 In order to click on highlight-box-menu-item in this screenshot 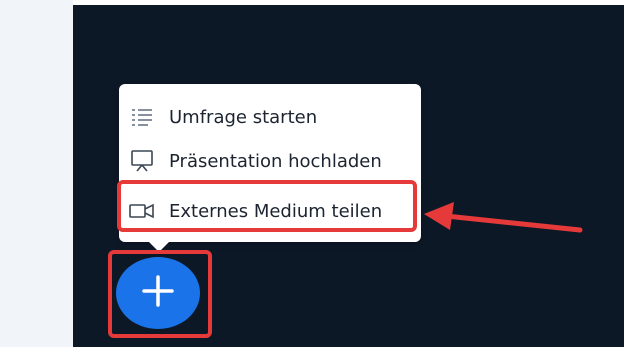, I will do `click(267, 206)`.